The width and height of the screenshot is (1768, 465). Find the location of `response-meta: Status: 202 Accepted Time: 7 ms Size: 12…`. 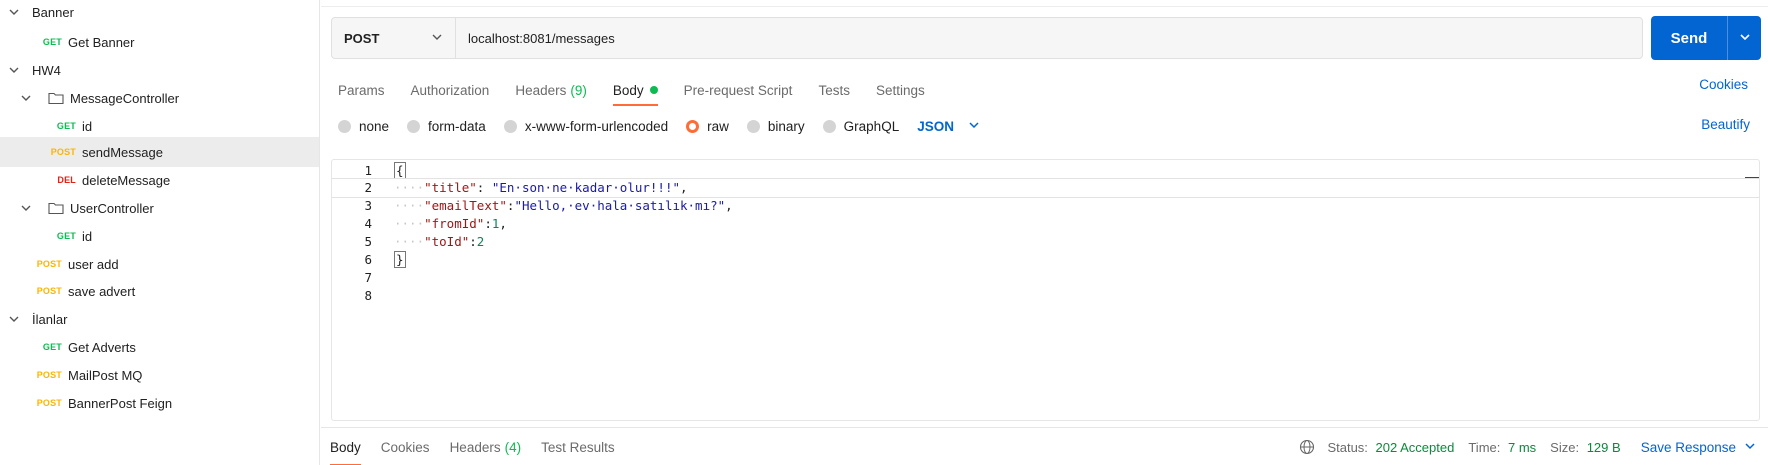

response-meta: Status: 202 Accepted Time: 7 ms Size: 12… is located at coordinates (1527, 446).